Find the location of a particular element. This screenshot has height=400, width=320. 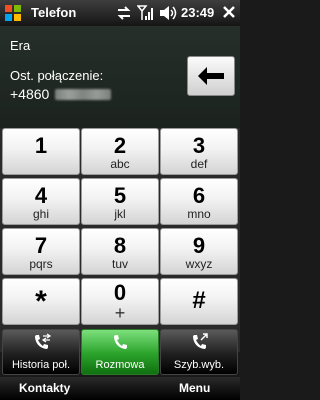

key-8: 8 tuv is located at coordinates (120, 251).